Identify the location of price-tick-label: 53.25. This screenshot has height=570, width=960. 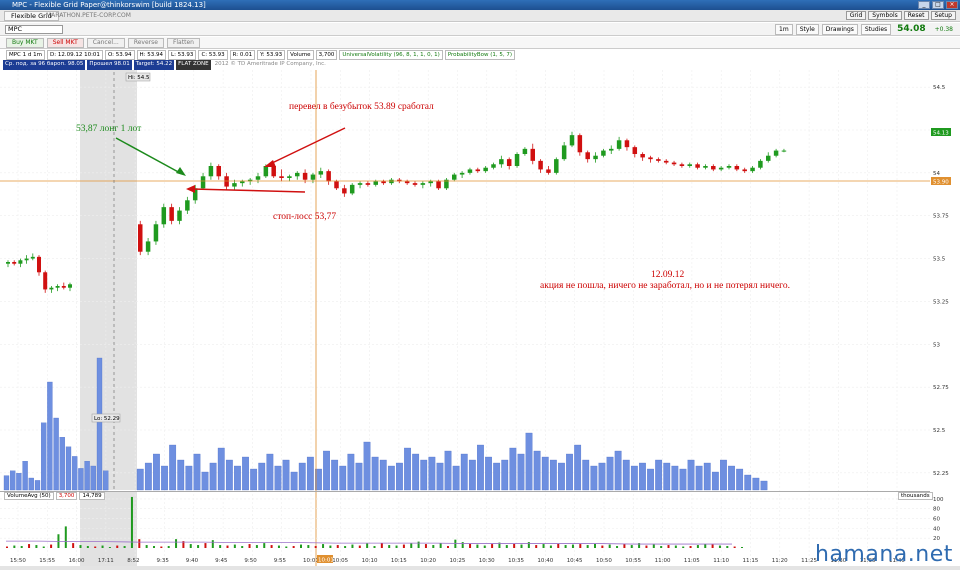
(941, 302).